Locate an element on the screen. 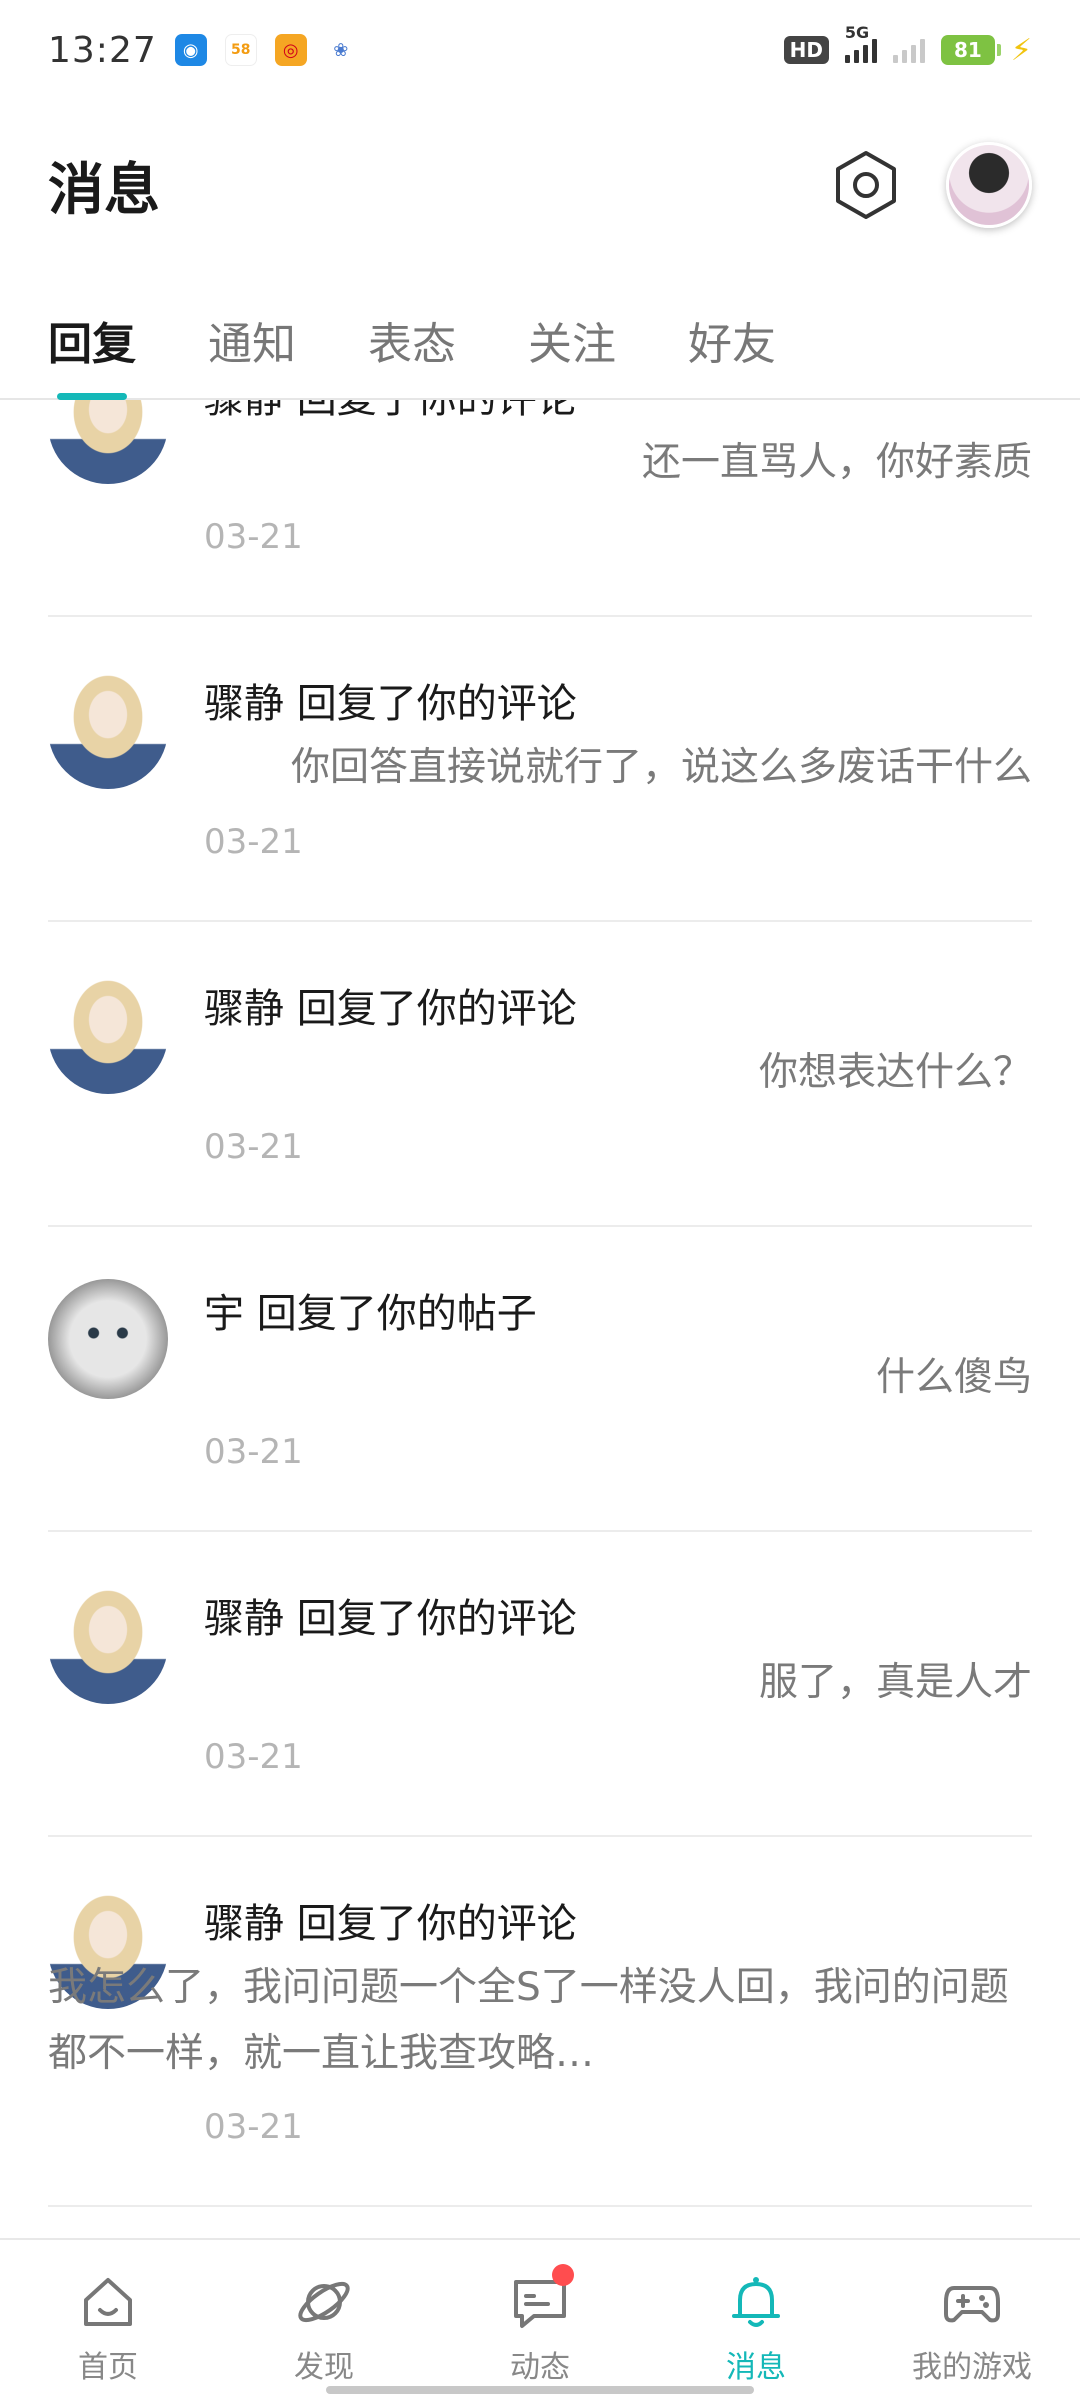  tab-label: 表态 is located at coordinates (412, 344).